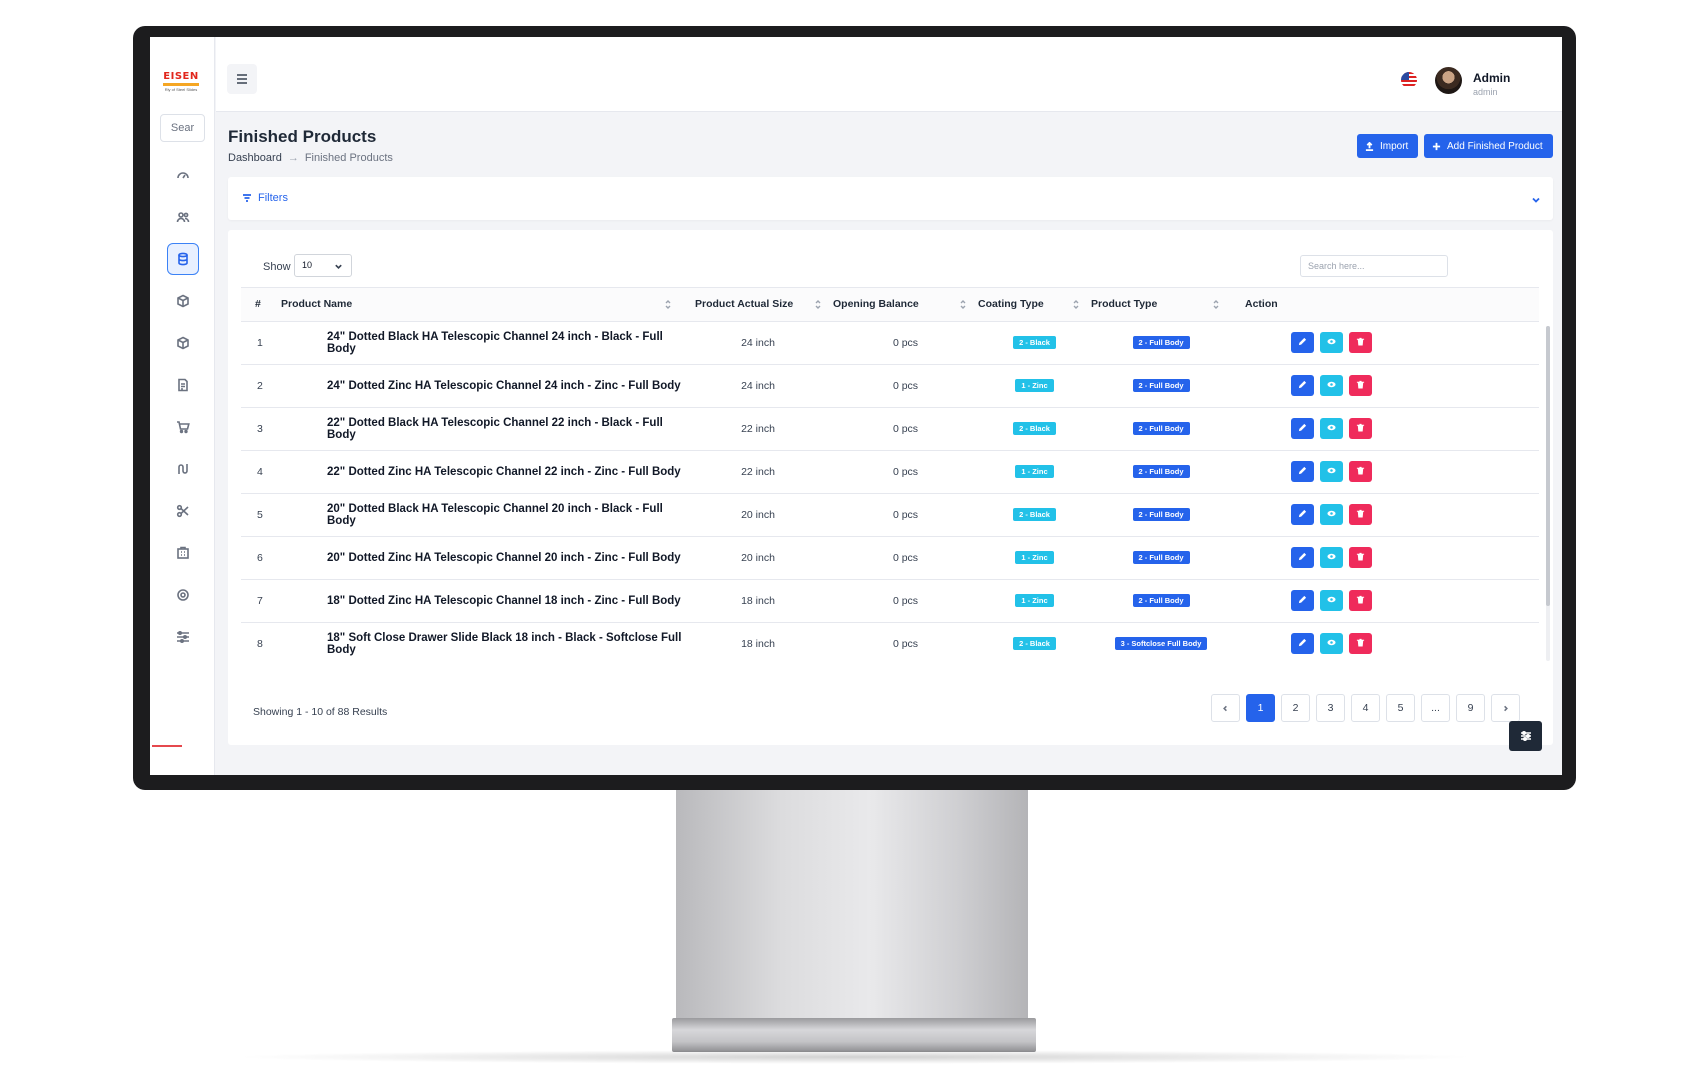 This screenshot has height=1080, width=1700. I want to click on filters-panel: Filters, so click(890, 198).